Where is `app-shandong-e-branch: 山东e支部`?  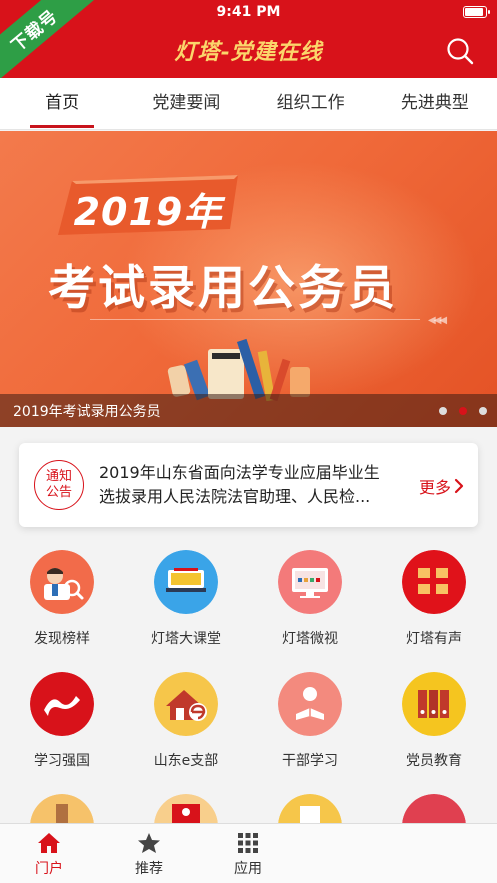 app-shandong-e-branch: 山东e支部 is located at coordinates (186, 721).